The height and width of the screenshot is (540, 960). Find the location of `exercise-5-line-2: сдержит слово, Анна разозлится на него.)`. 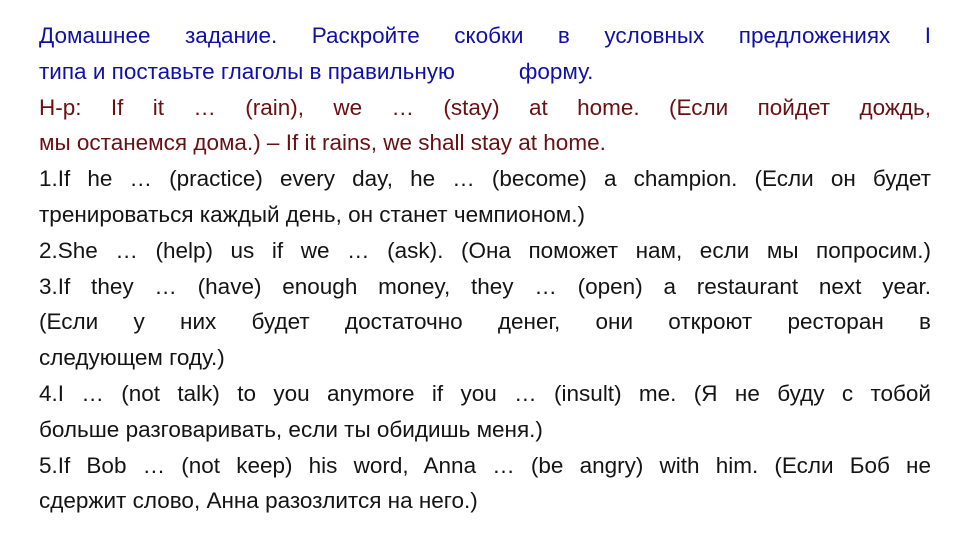

exercise-5-line-2: сдержит слово, Анна разозлится на него.) is located at coordinates (258, 501).